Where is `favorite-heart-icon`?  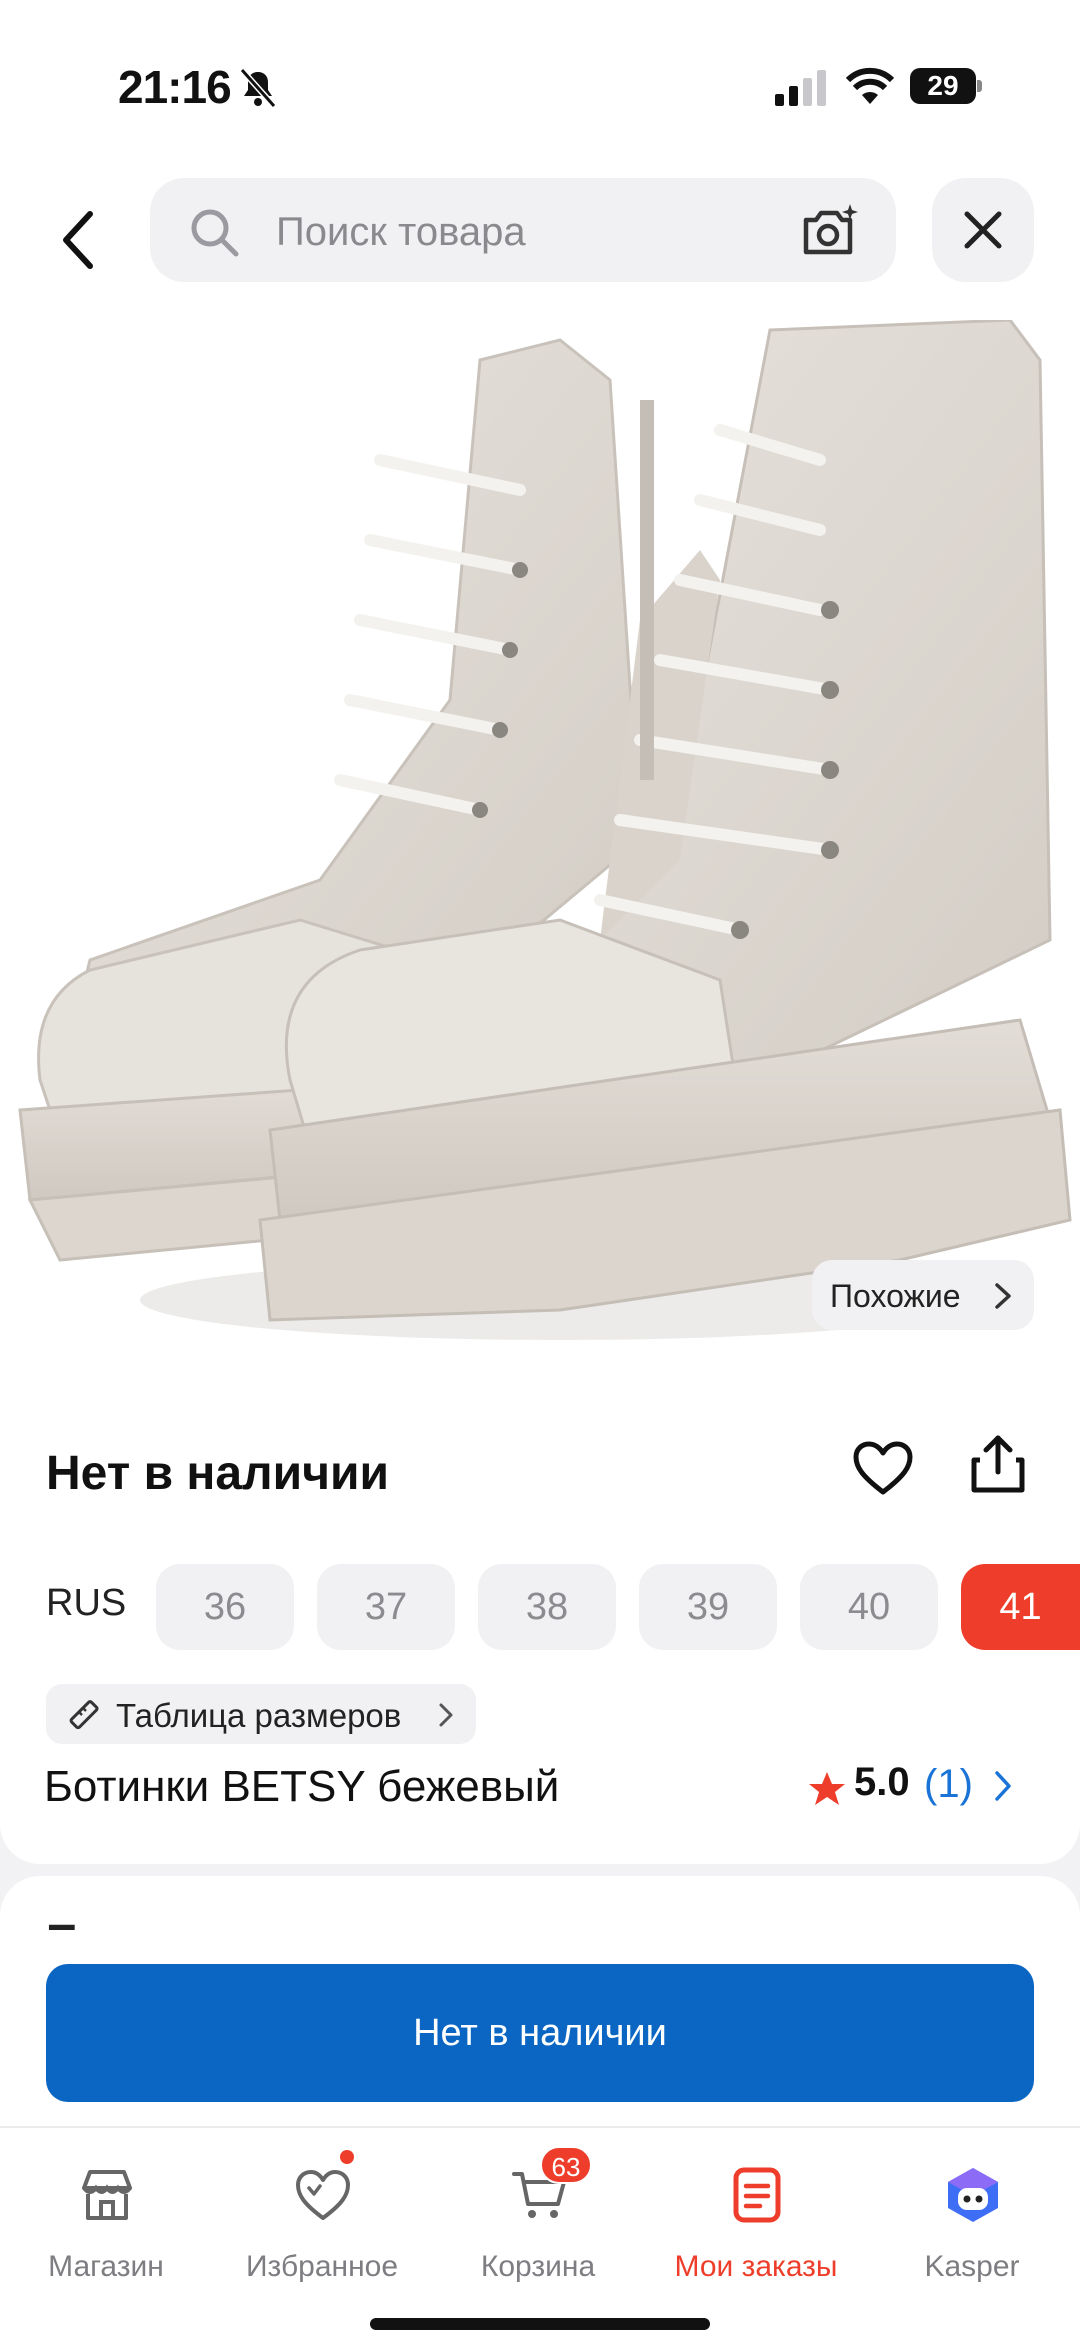 favorite-heart-icon is located at coordinates (883, 1468).